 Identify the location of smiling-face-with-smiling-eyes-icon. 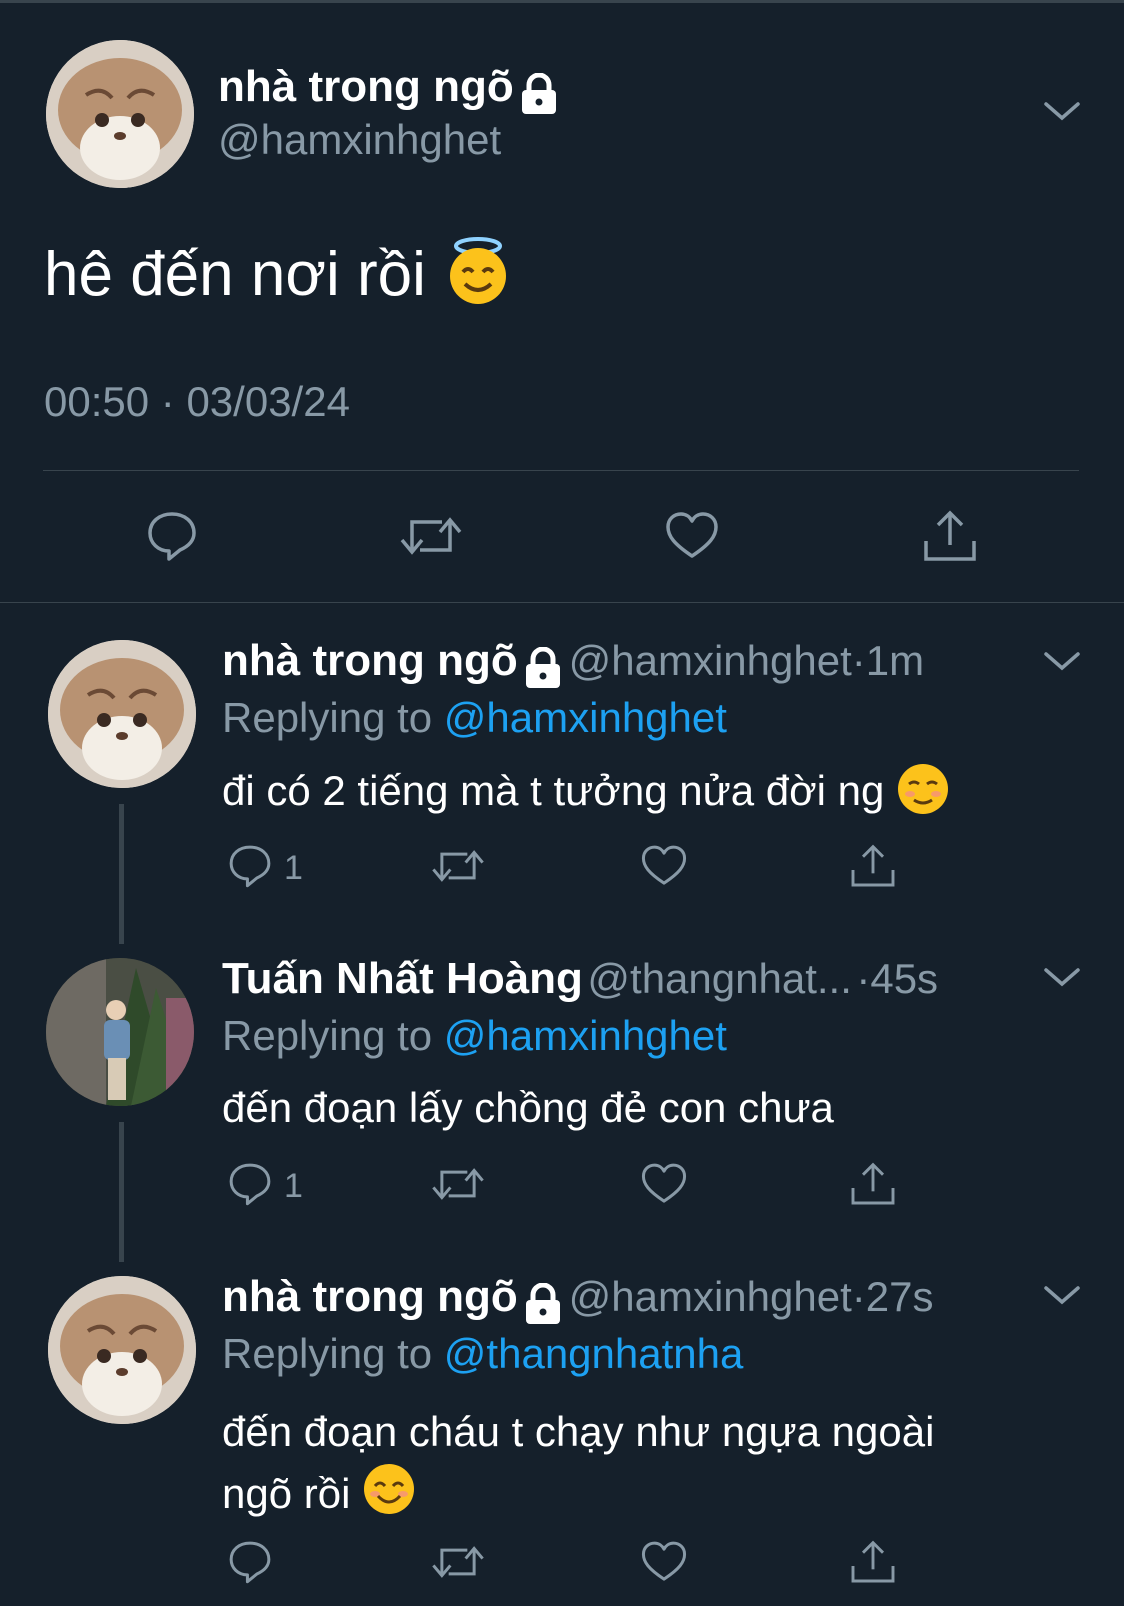
(389, 1497).